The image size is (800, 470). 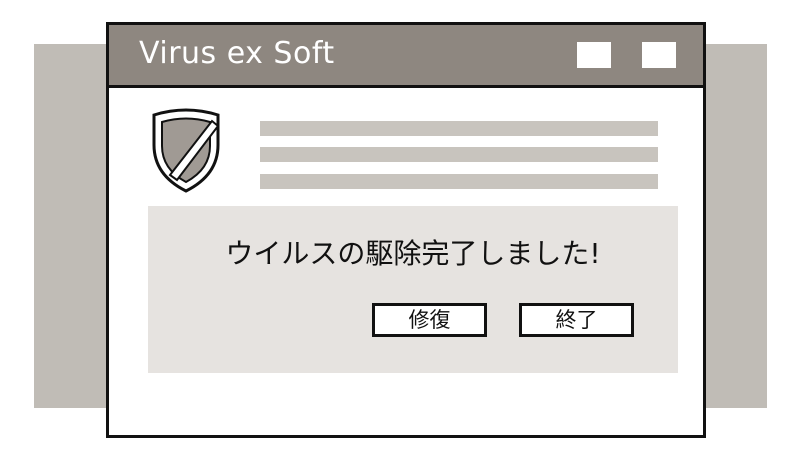 I want to click on quit-button: 終了, so click(x=576, y=320).